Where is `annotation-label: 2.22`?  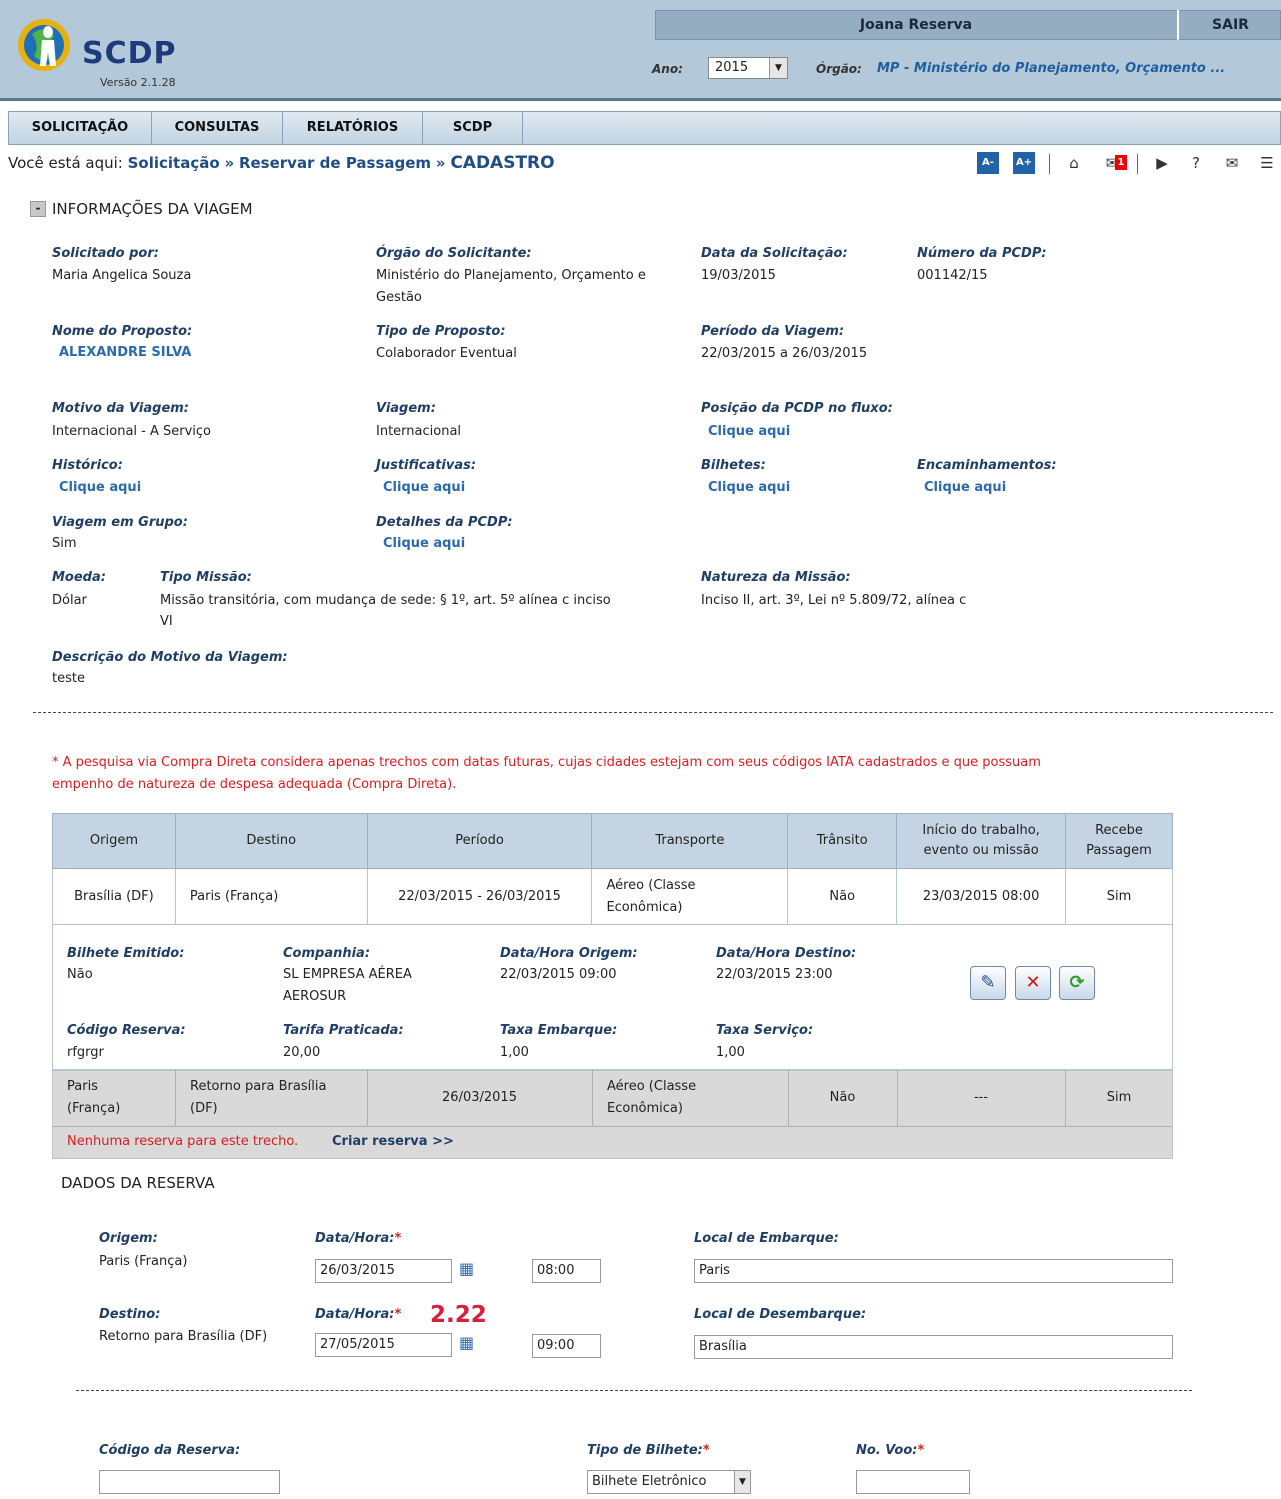
annotation-label: 2.22 is located at coordinates (458, 1315).